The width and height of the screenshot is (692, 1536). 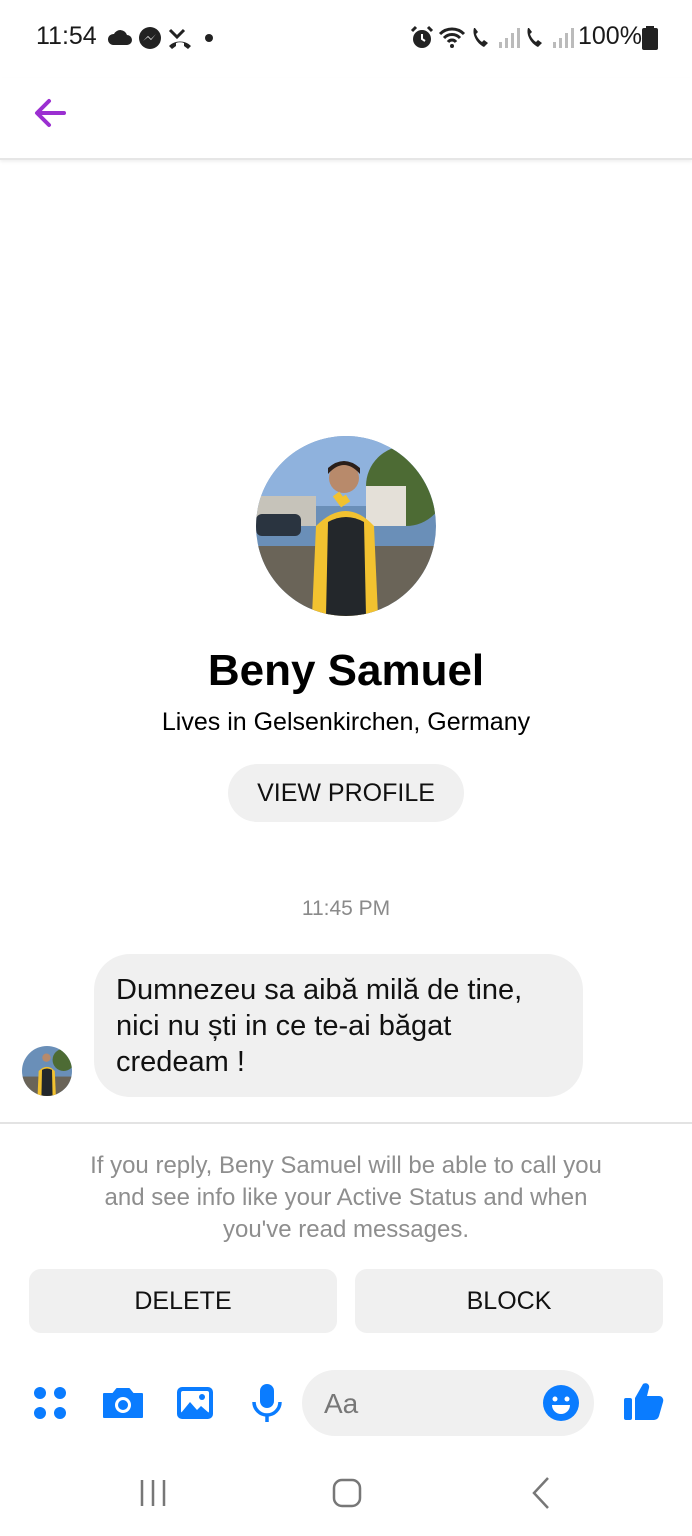 What do you see at coordinates (183, 1301) in the screenshot?
I see `delete-button: DELETE` at bounding box center [183, 1301].